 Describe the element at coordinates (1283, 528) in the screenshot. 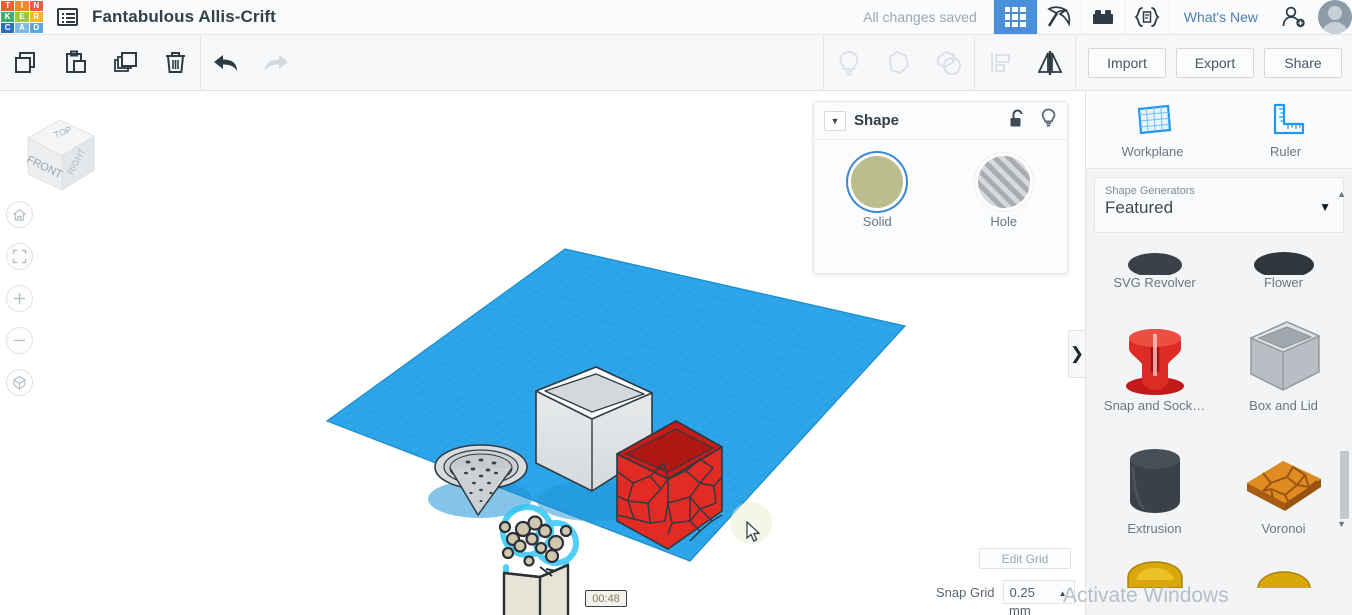

I see `voronoi-label: Voronoi` at that location.